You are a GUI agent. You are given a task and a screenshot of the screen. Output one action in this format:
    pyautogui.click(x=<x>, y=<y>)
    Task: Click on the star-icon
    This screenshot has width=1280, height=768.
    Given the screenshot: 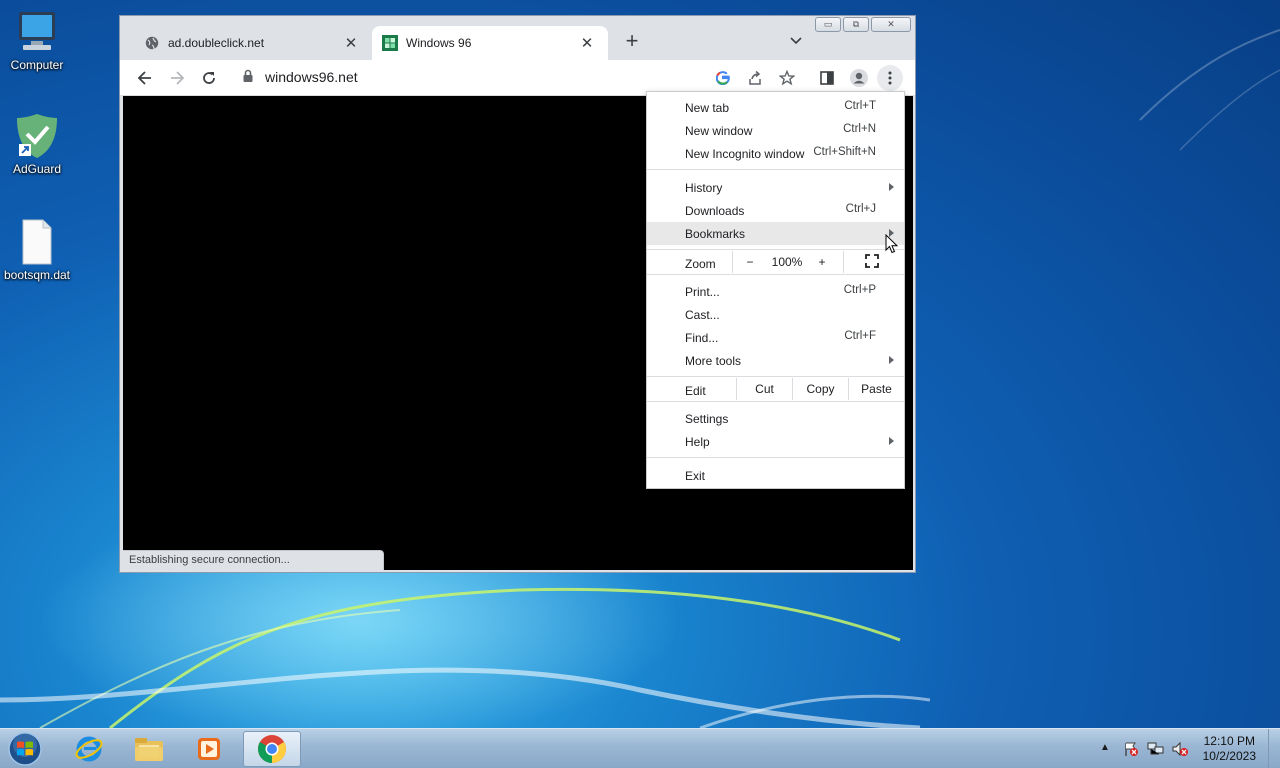 What is the action you would take?
    pyautogui.click(x=787, y=78)
    